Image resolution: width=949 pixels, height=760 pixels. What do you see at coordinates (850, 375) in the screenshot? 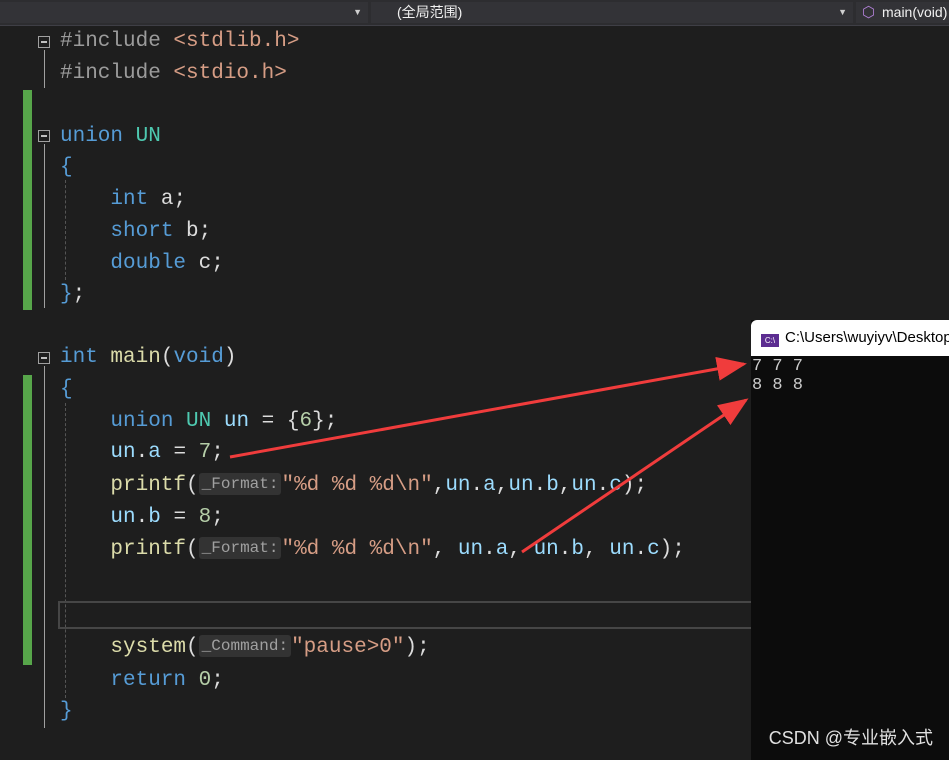
I see `console-output: 7 7 78 8 8` at bounding box center [850, 375].